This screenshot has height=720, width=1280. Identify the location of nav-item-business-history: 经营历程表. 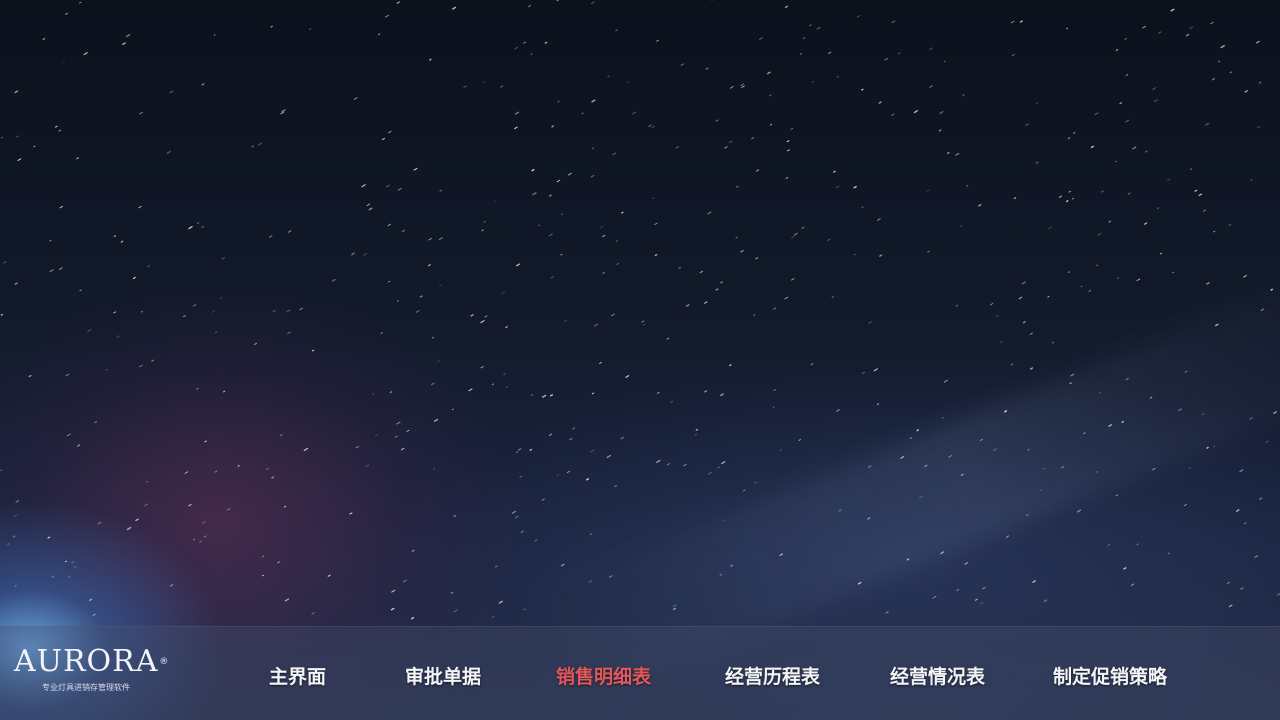
(772, 675).